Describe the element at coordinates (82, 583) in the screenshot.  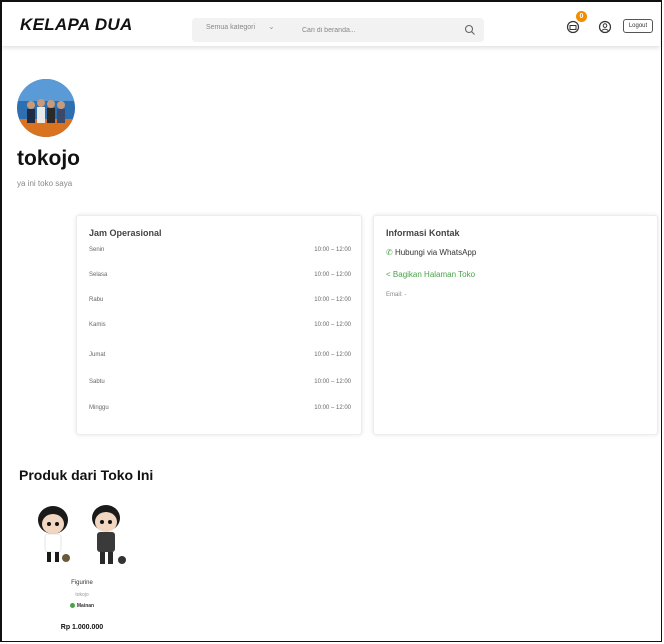
I see `product-name: Figurine` at that location.